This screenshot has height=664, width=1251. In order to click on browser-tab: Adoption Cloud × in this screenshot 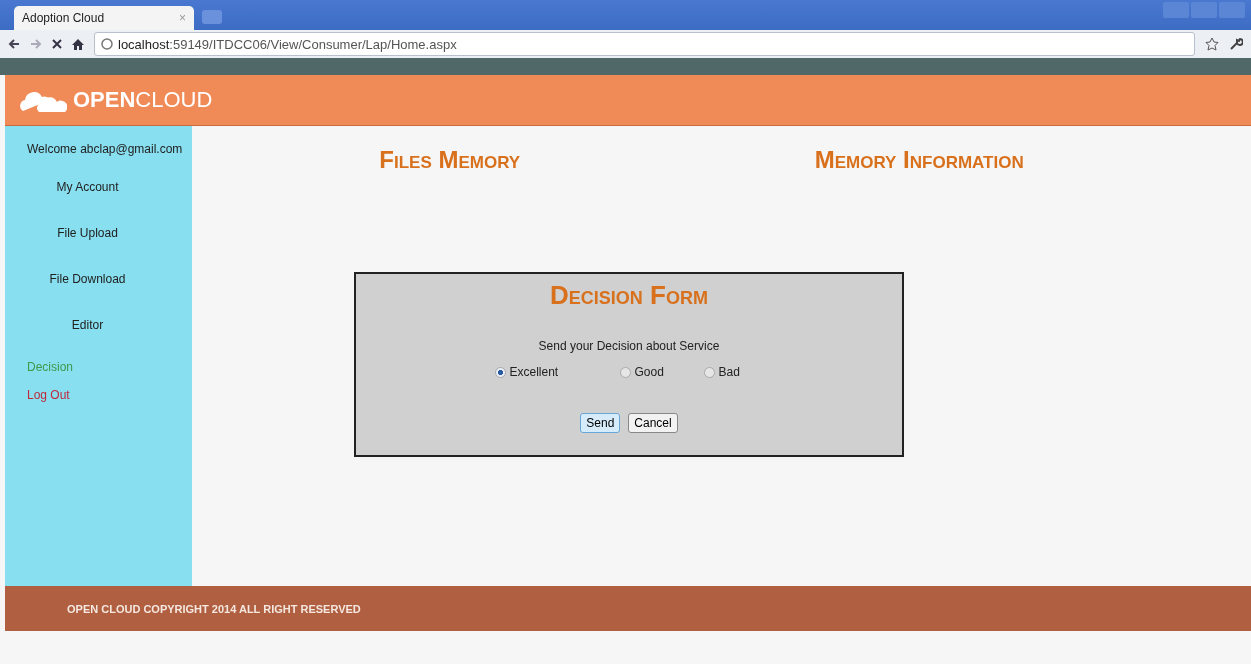, I will do `click(104, 18)`.